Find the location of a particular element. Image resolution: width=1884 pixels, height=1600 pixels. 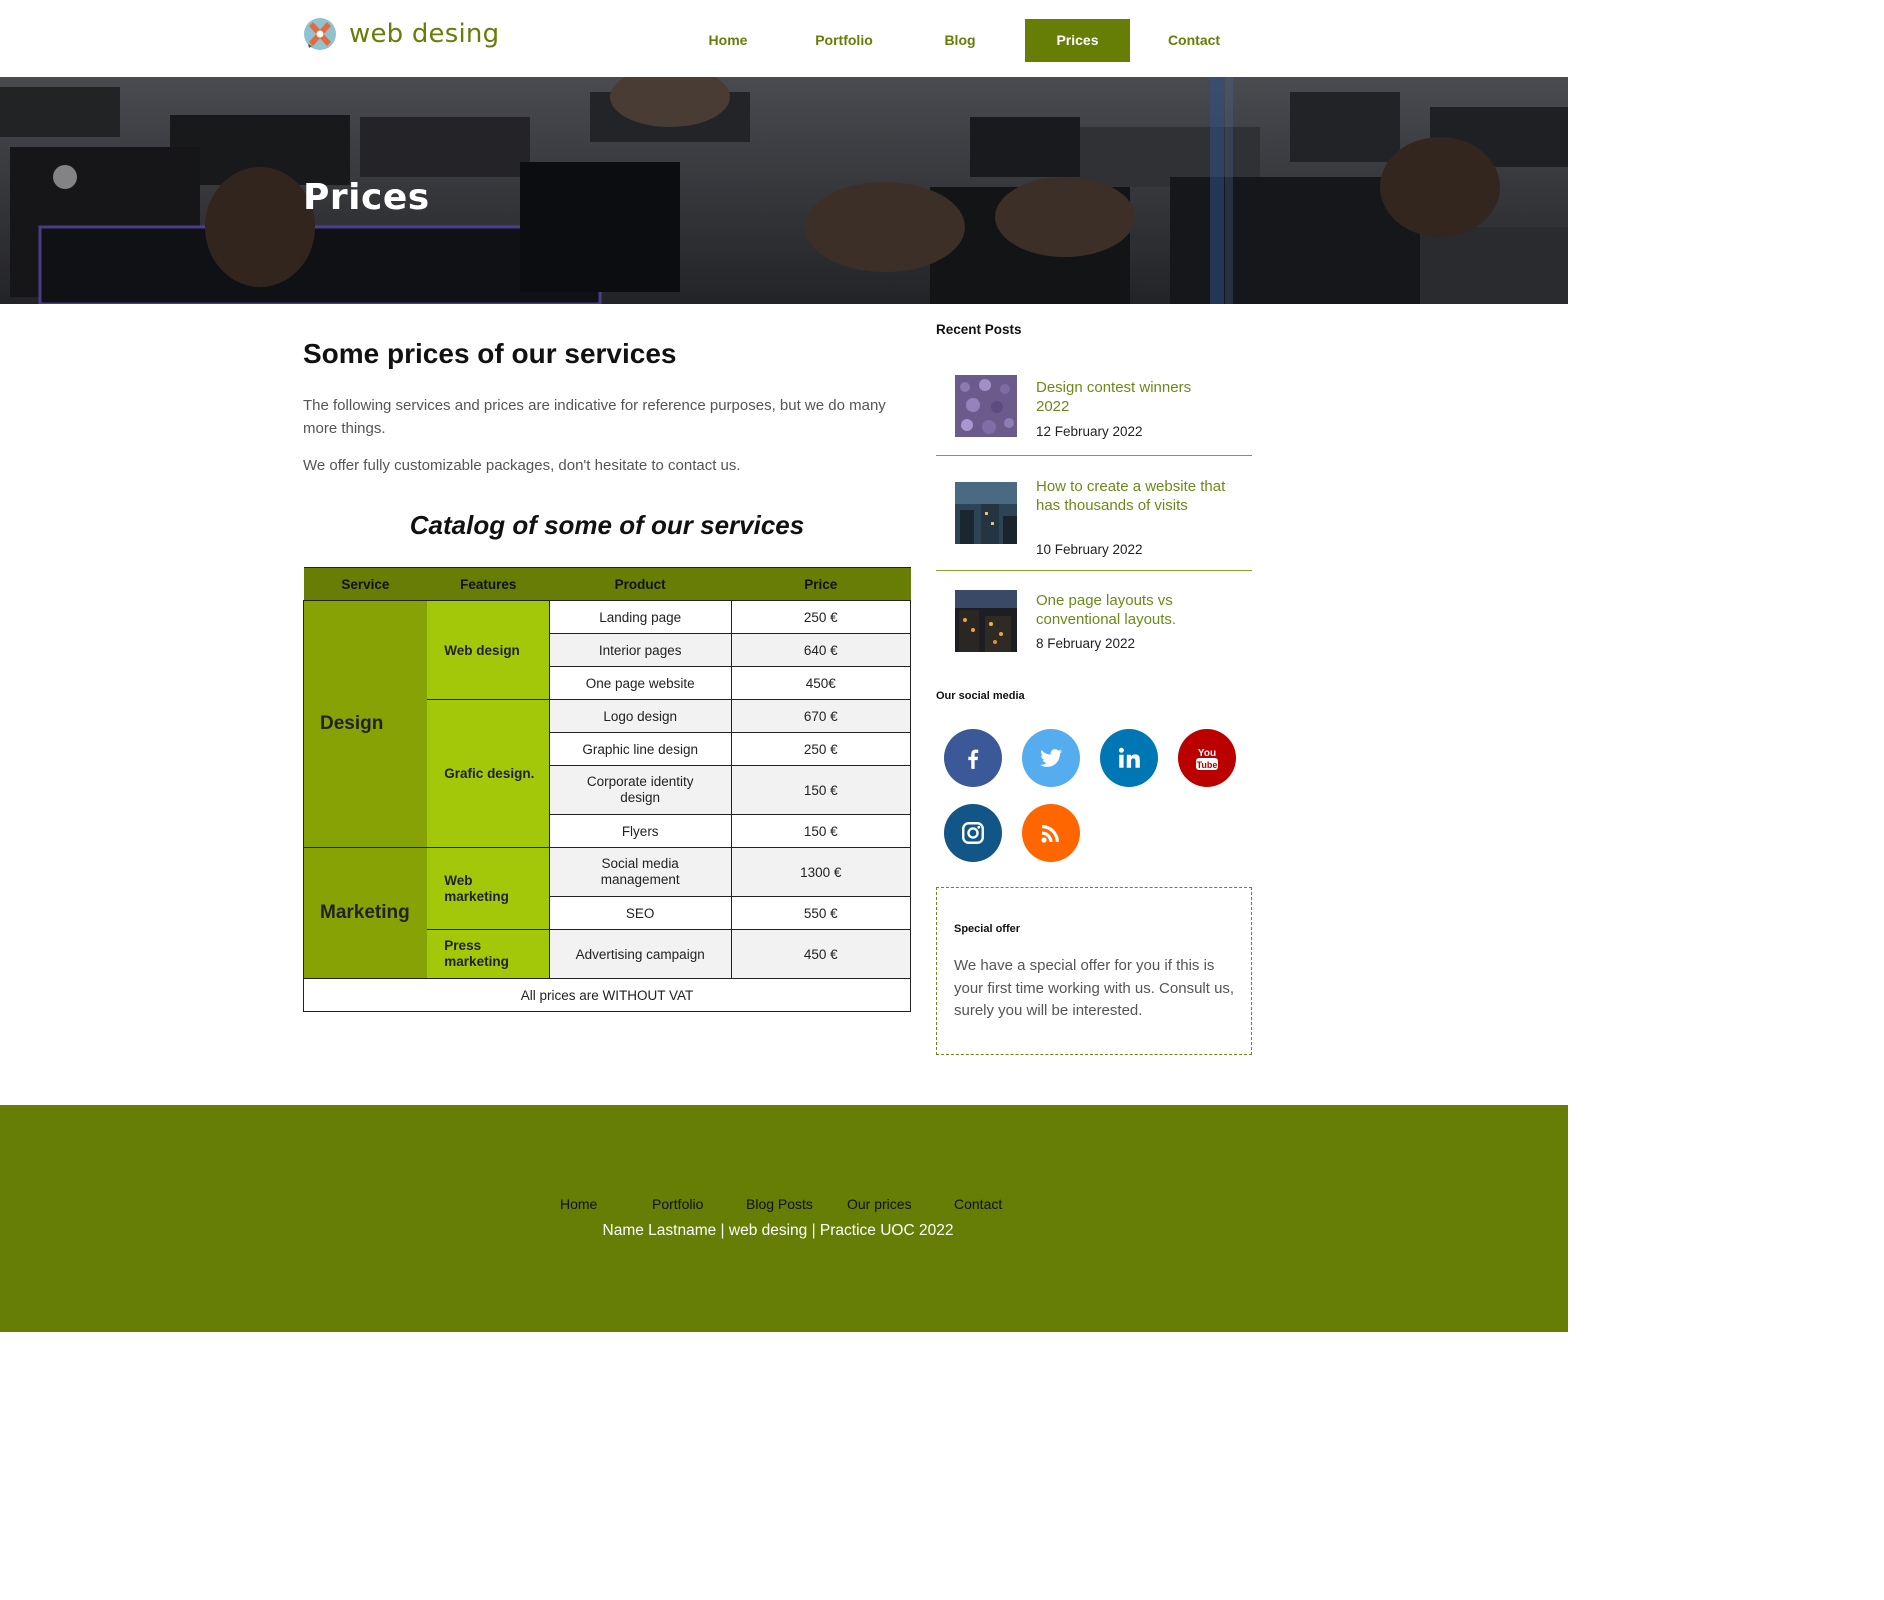

feature-cell: Web marketing is located at coordinates (488, 888).